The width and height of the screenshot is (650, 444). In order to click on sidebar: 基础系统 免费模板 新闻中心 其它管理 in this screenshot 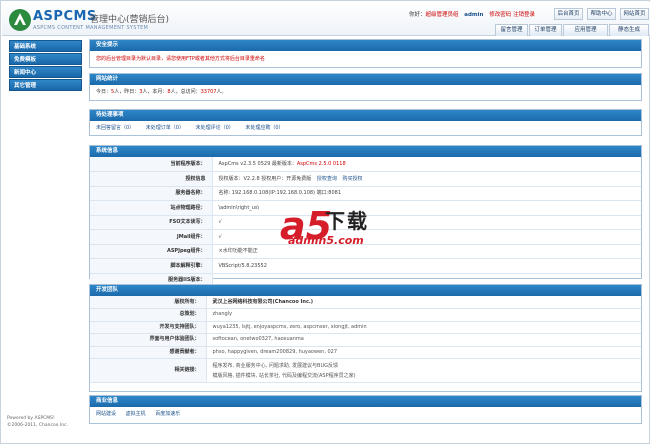, I will do `click(45, 66)`.